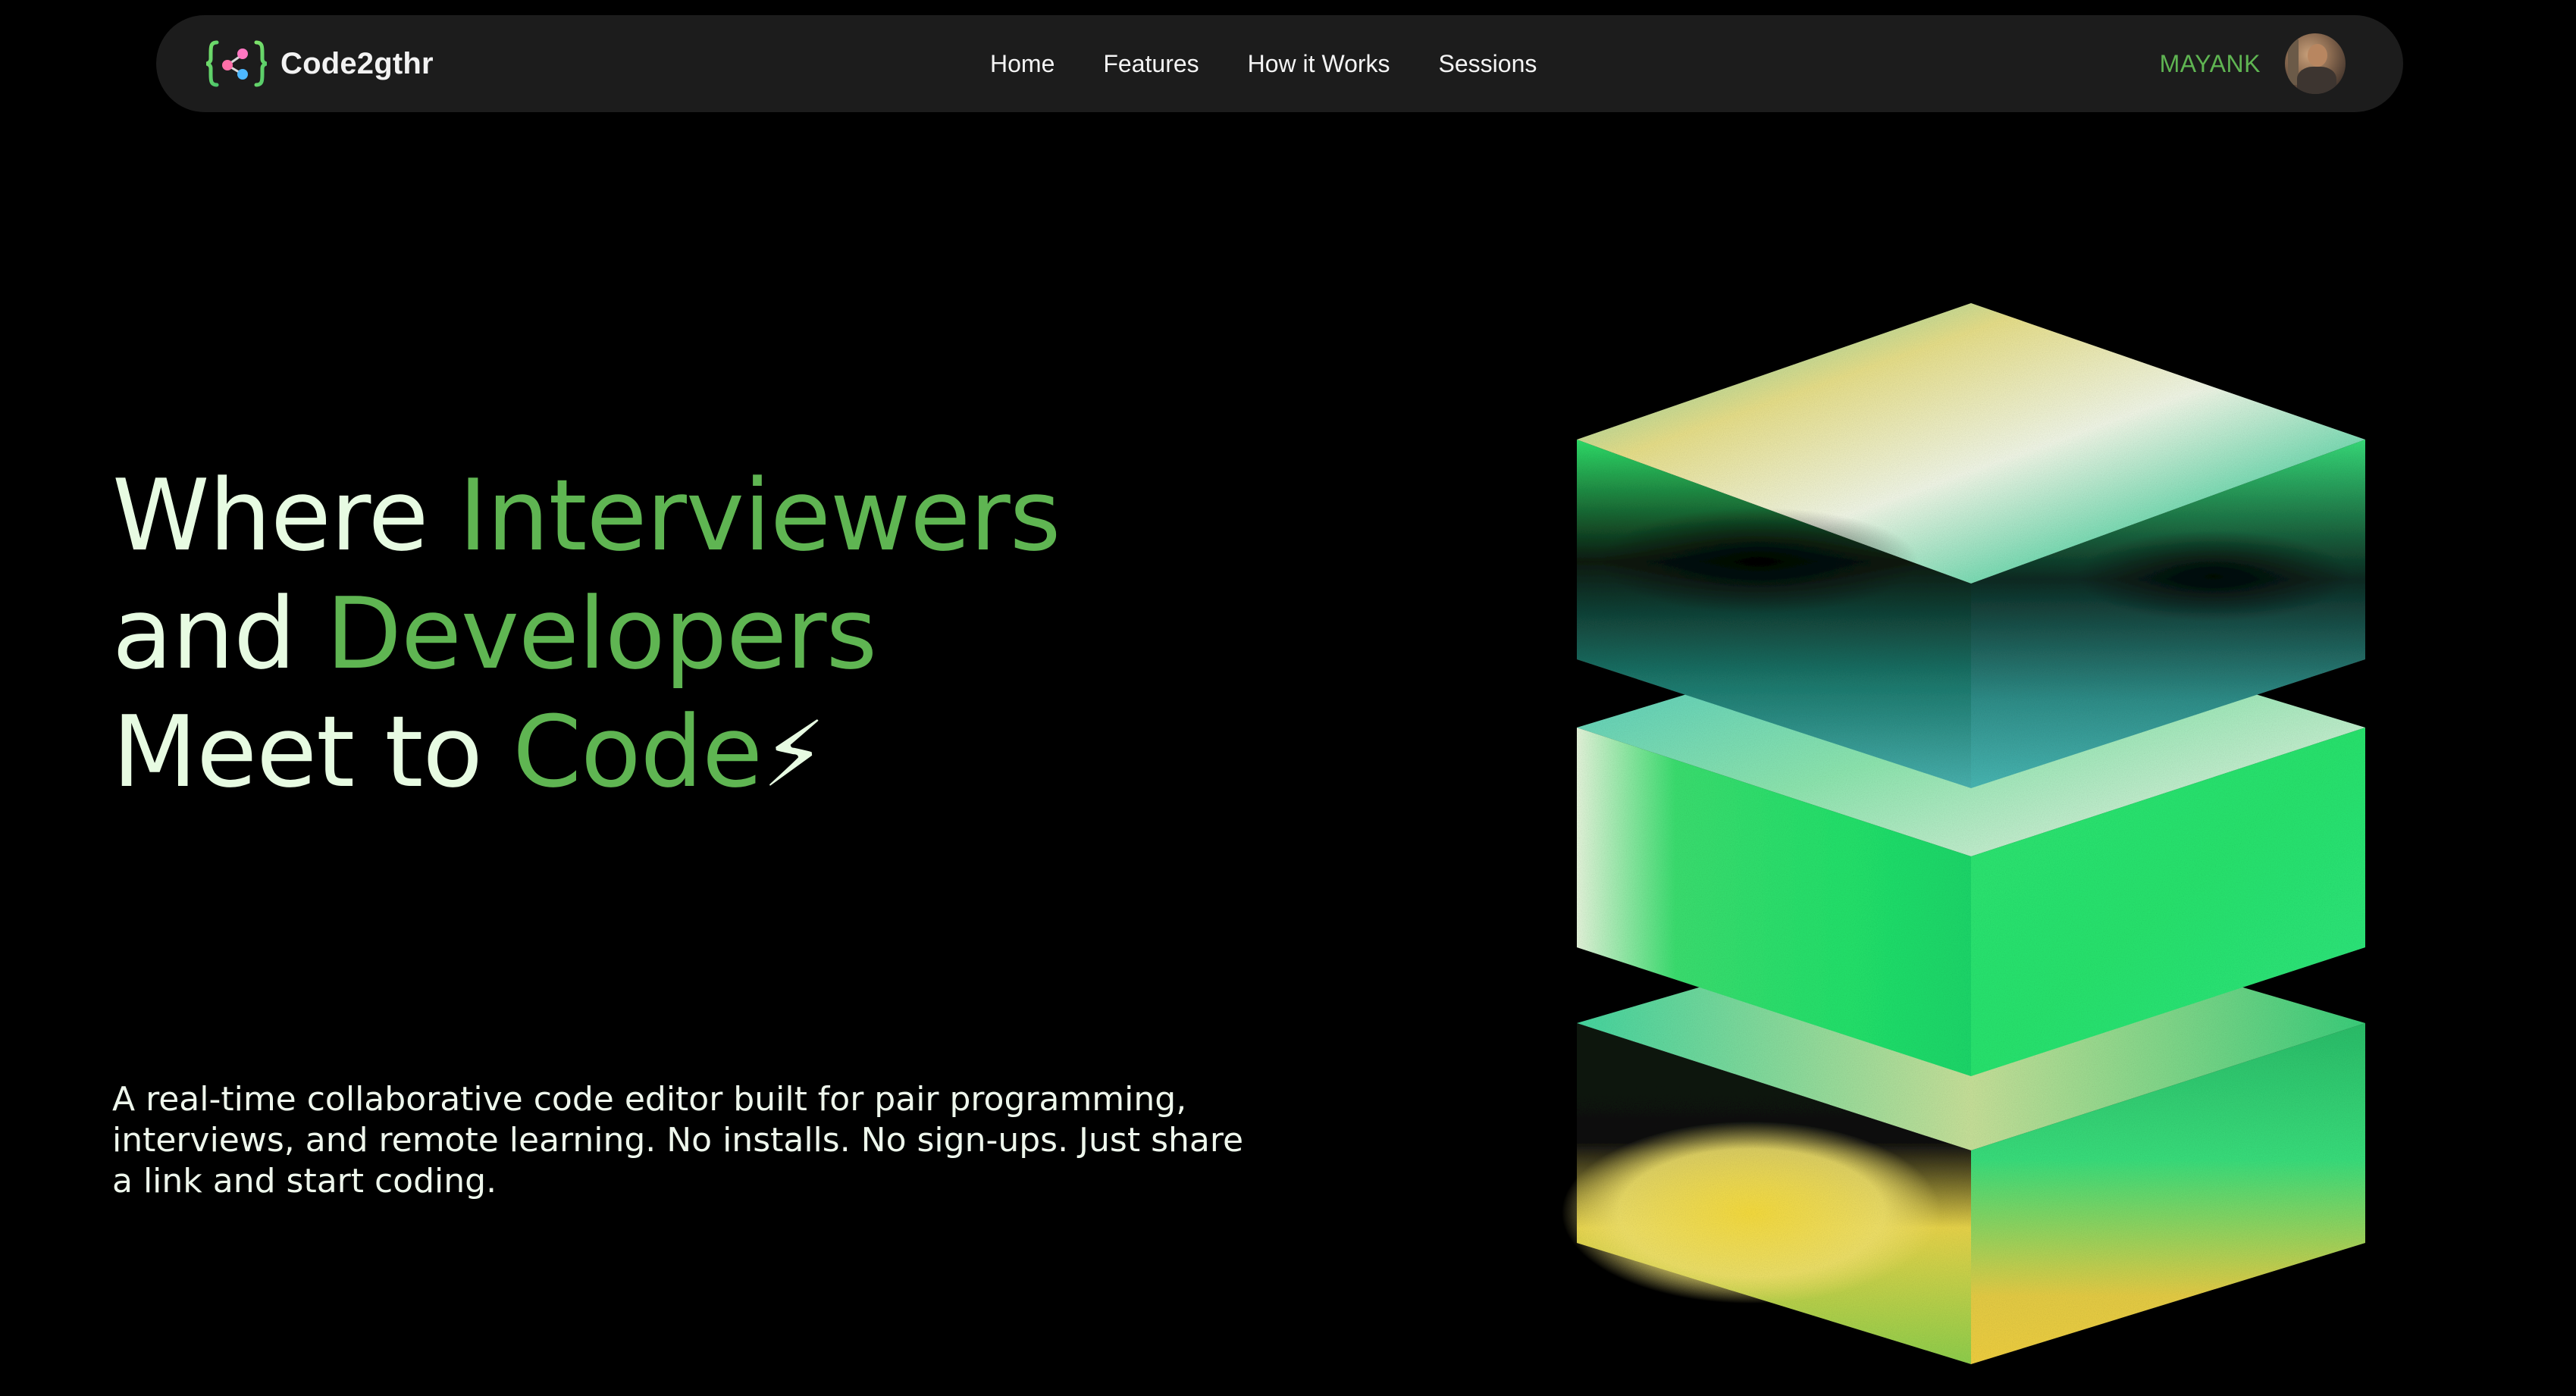 The image size is (2576, 1396). I want to click on lightning-icon: ⚡, so click(794, 755).